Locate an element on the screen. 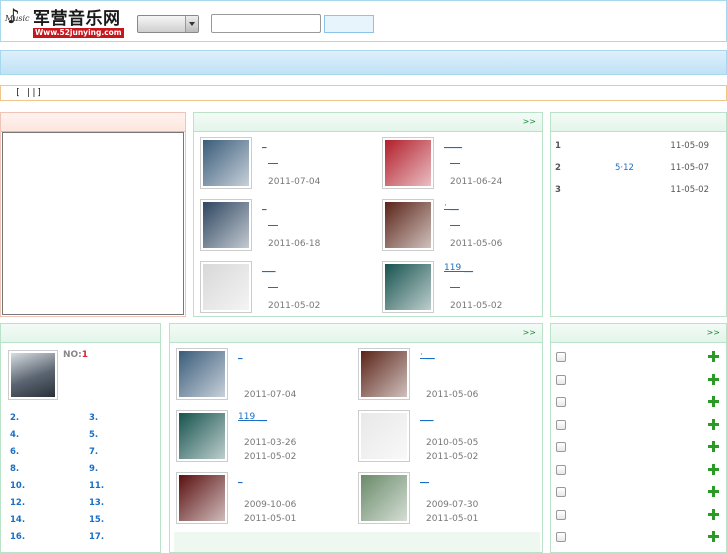 Image resolution: width=727 pixels, height=553 pixels. top-singer-item: 4. is located at coordinates (14, 435).